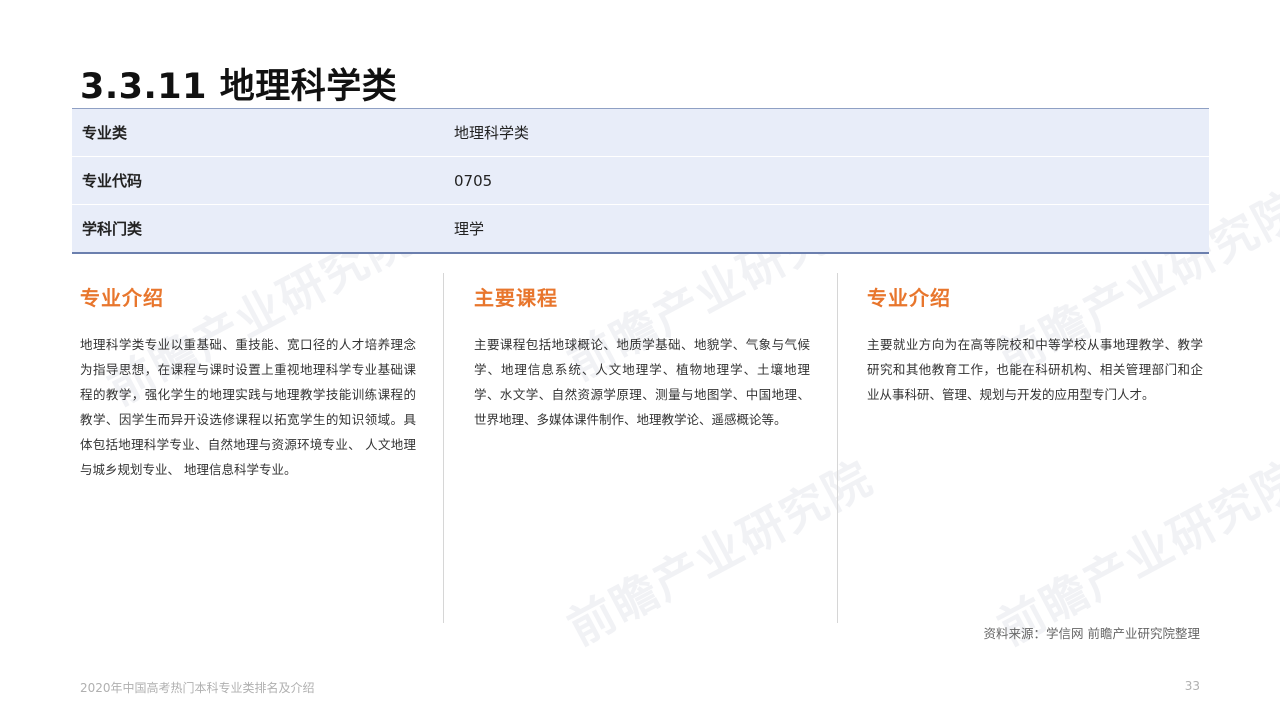 The width and height of the screenshot is (1280, 720). I want to click on data-source-note: 资料来源：学信网 前瞻产业研究院整理, so click(1091, 633).